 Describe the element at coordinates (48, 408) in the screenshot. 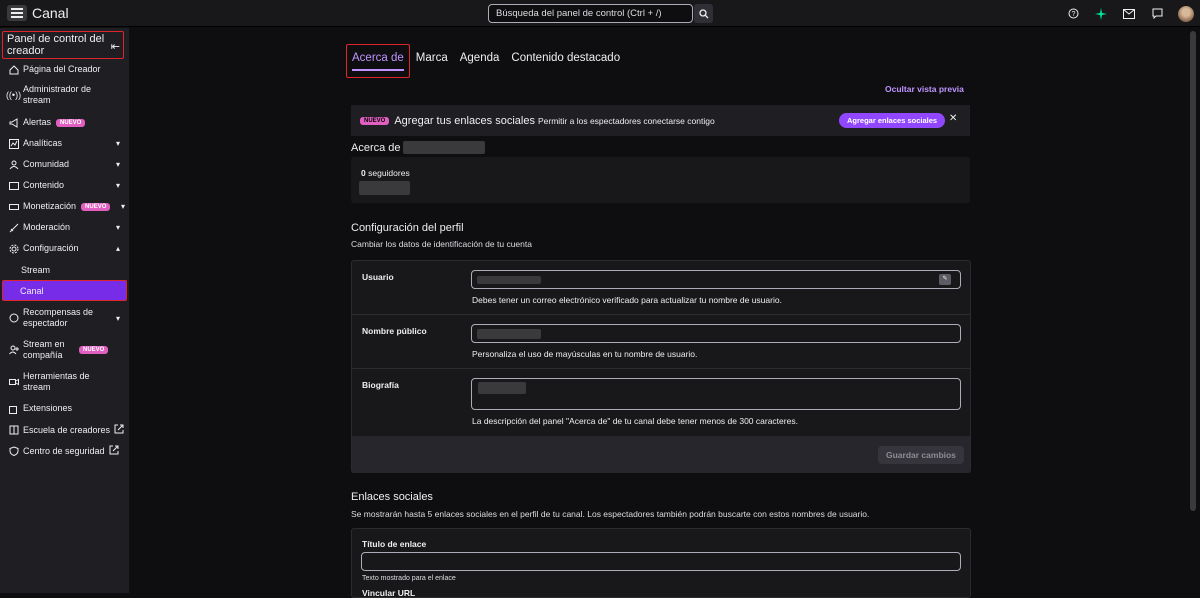

I see `sidebar-item-label: Extensiones` at that location.